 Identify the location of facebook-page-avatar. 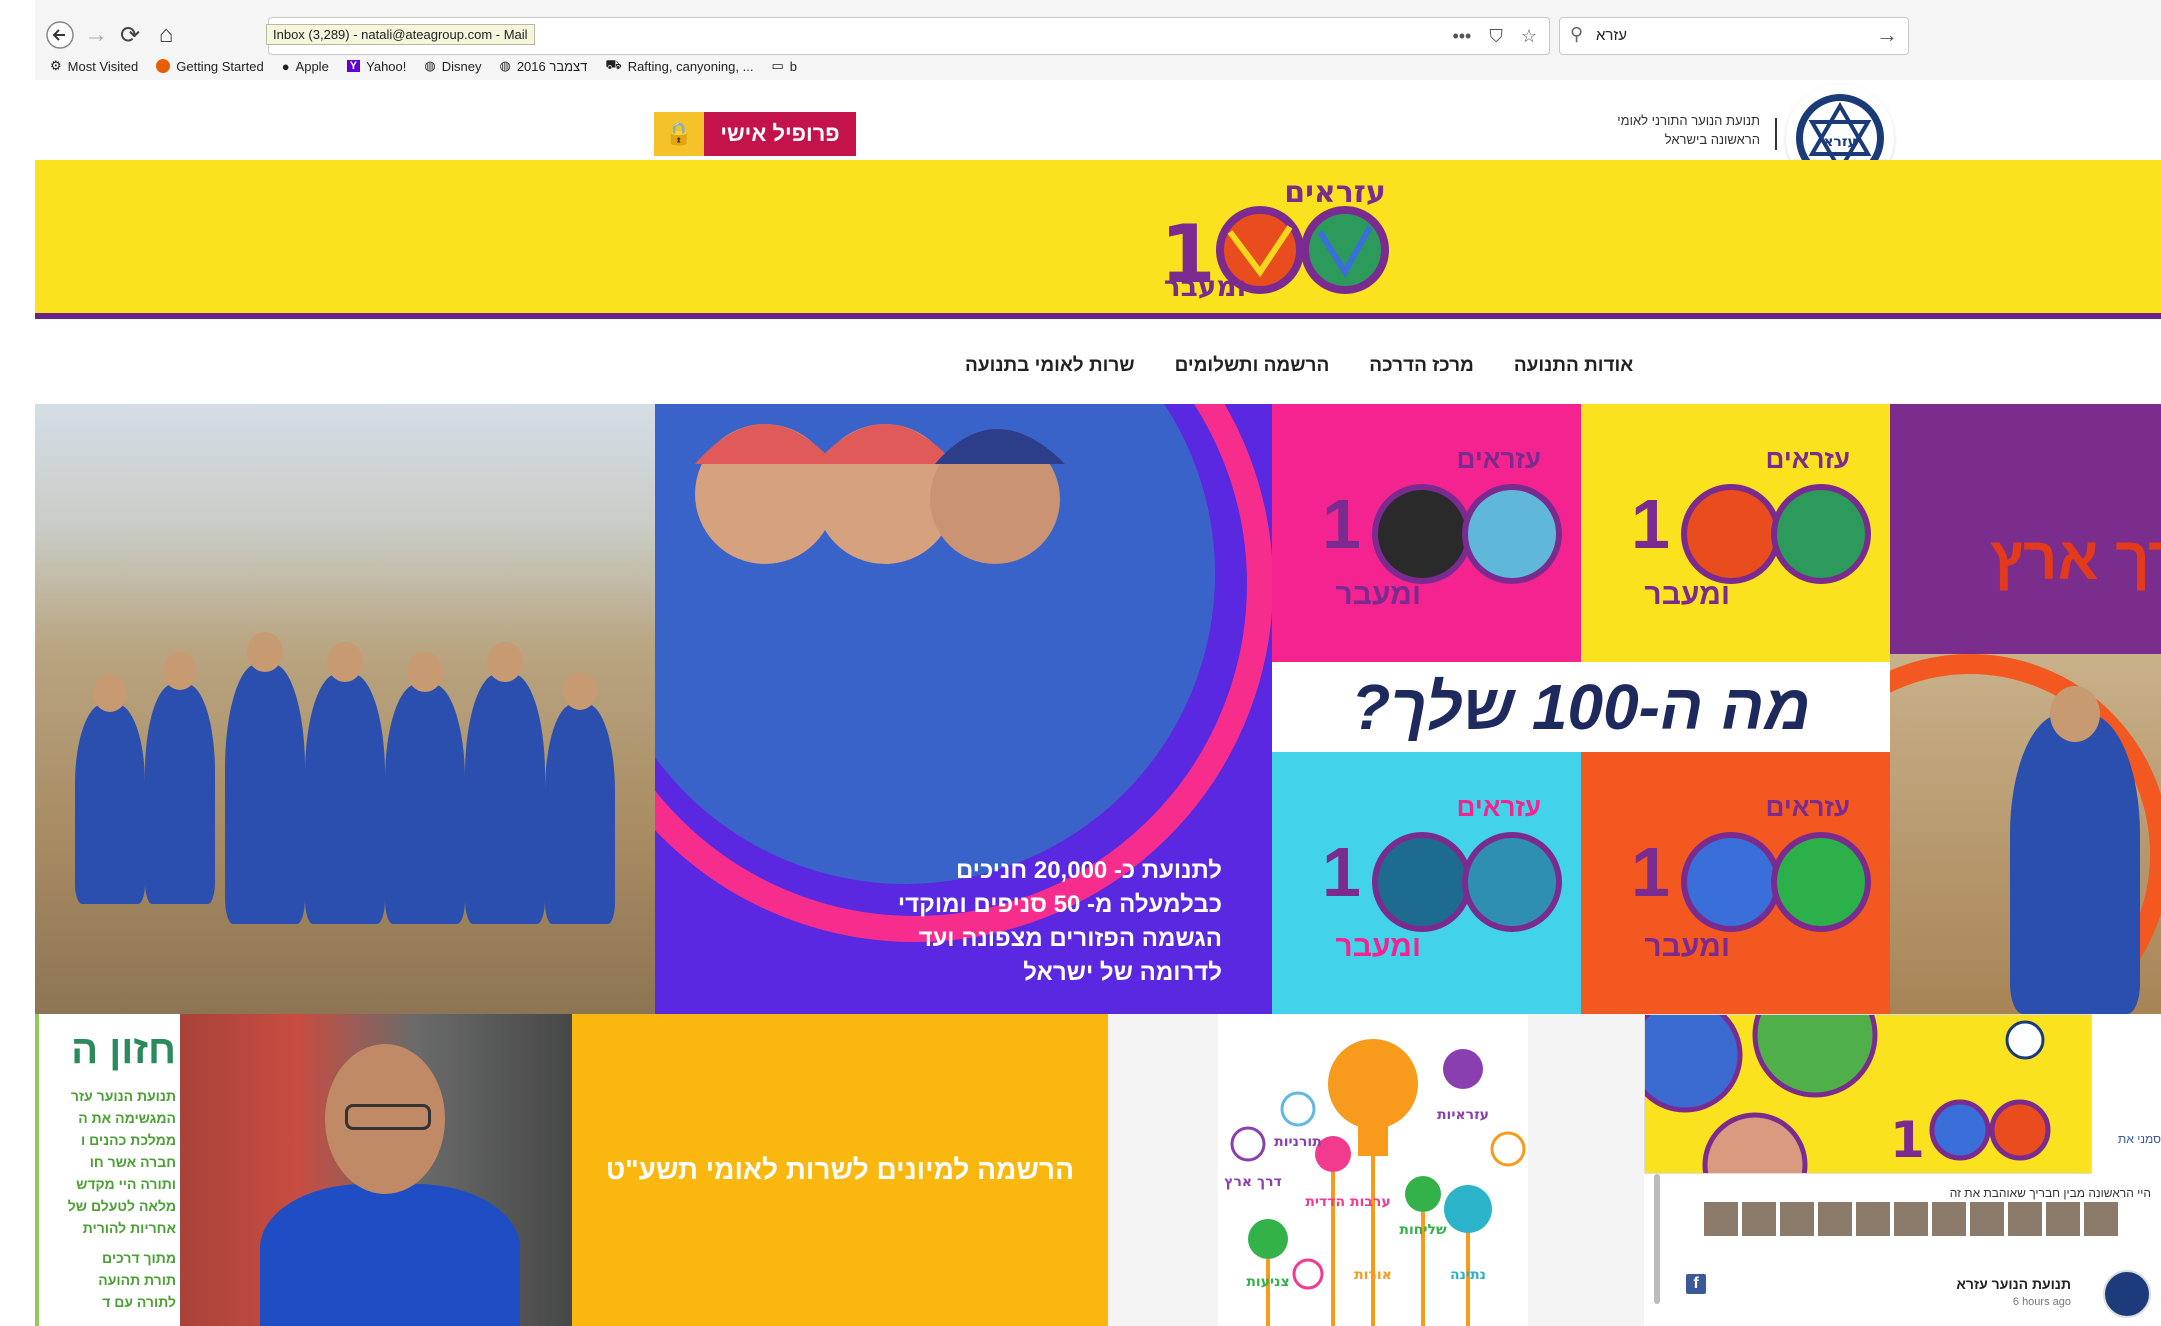
(2127, 1294).